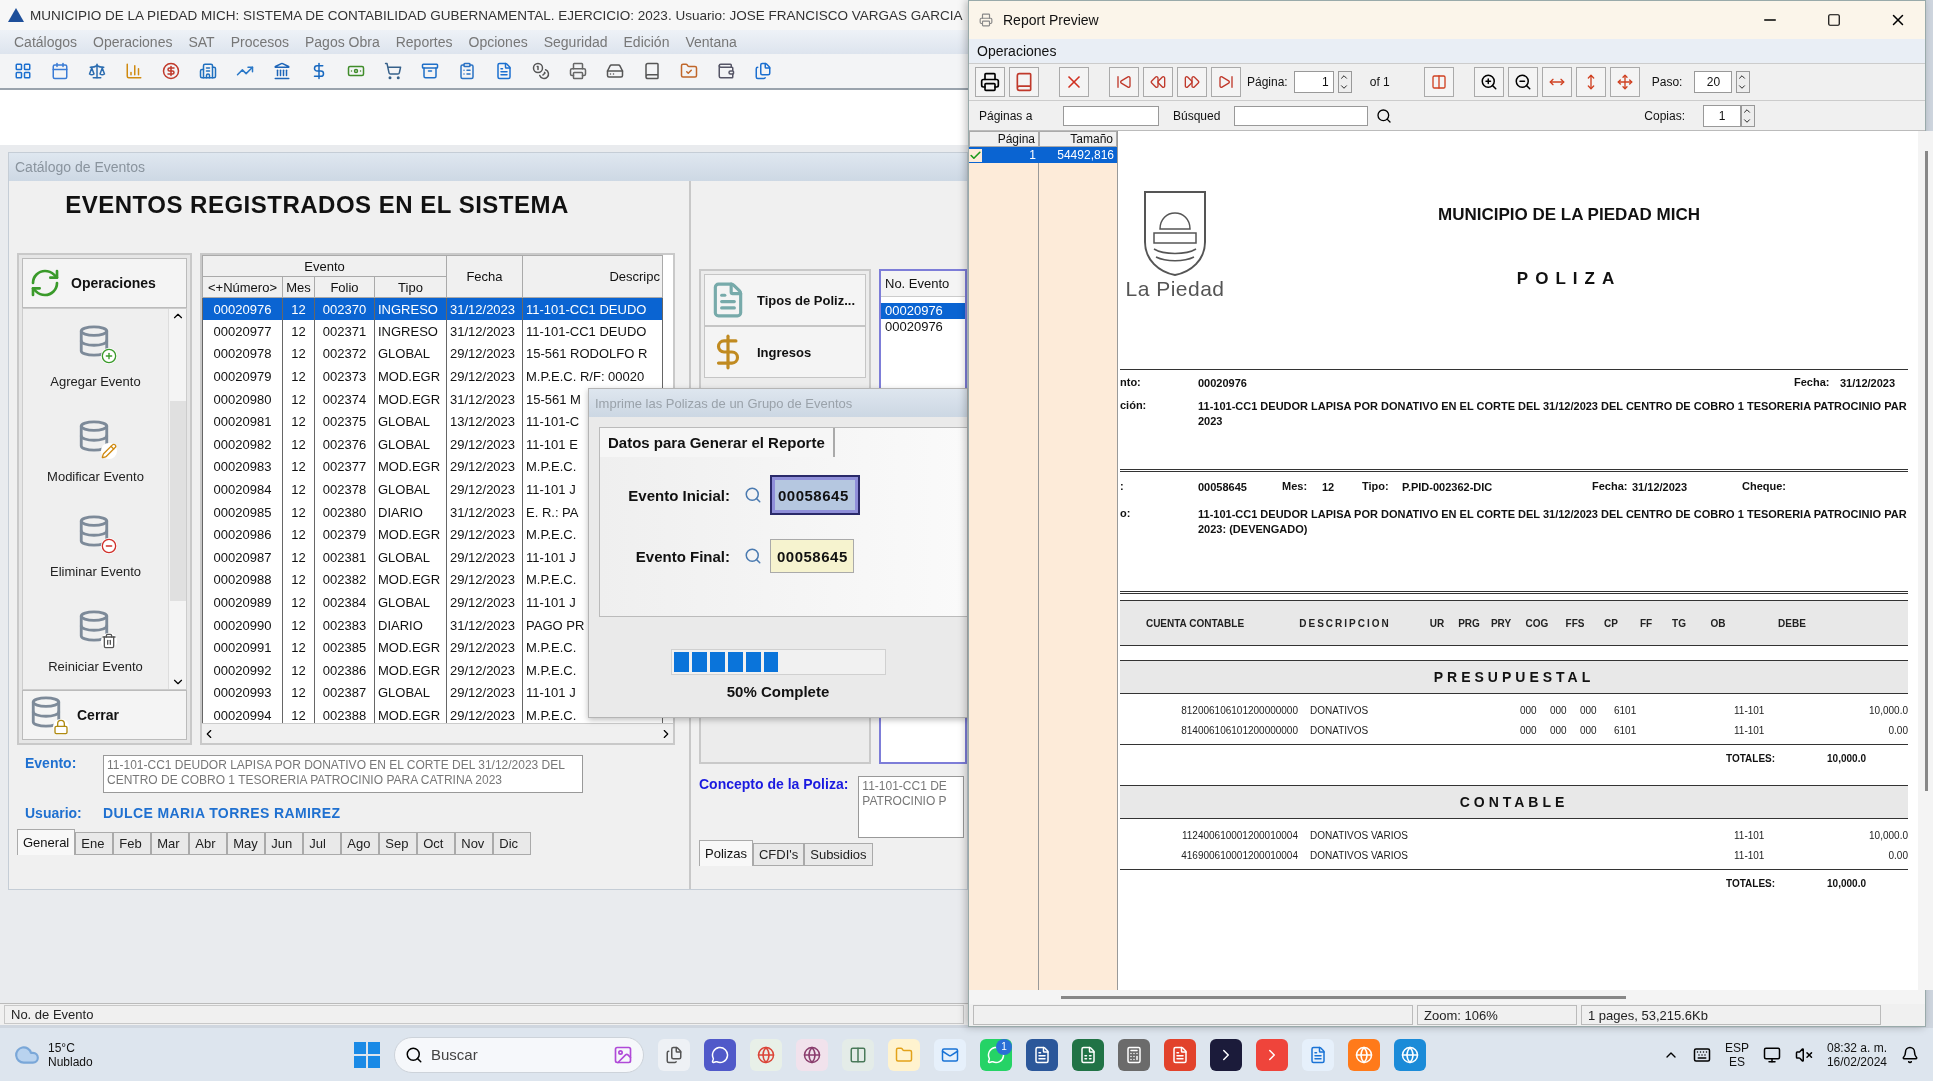 This screenshot has height=1081, width=1933. Describe the element at coordinates (342, 42) in the screenshot. I see `menu-item: Pagos Obra` at that location.